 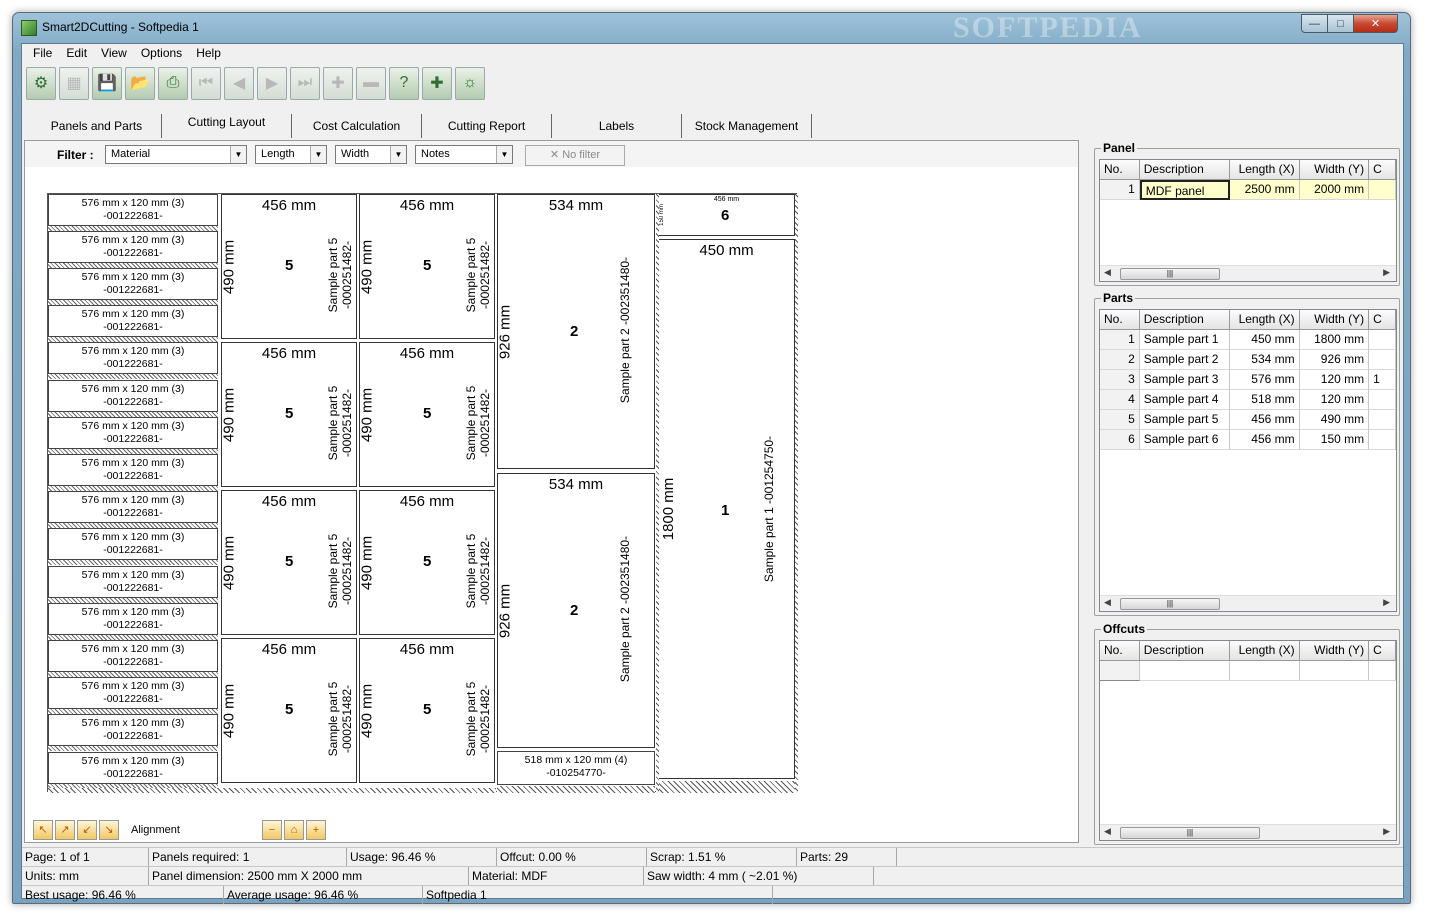 What do you see at coordinates (747, 126) in the screenshot?
I see `tab-stock-management: Stock Management` at bounding box center [747, 126].